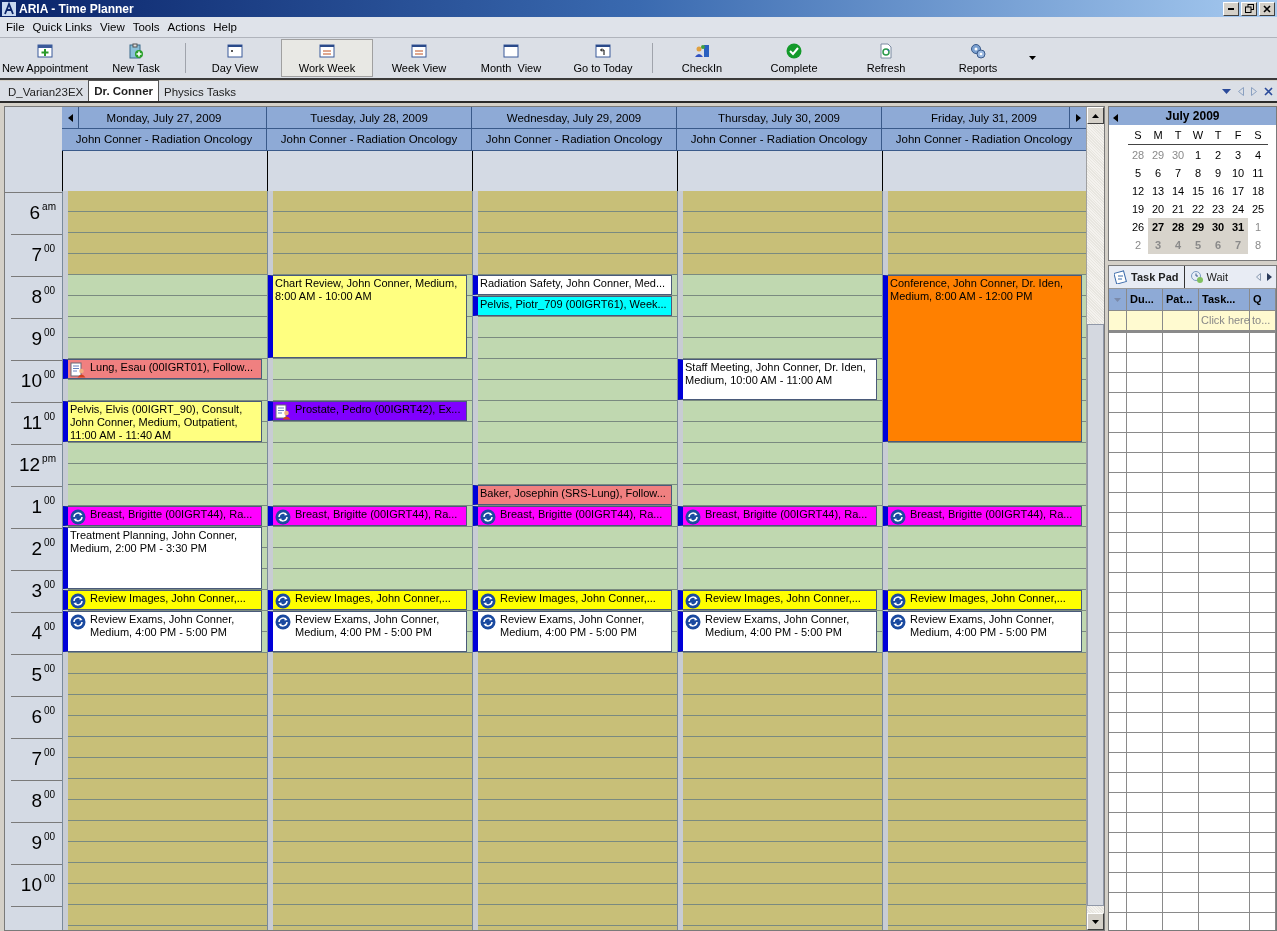 This screenshot has height=931, width=1277. I want to click on menu-item: Quick Links, so click(62, 27).